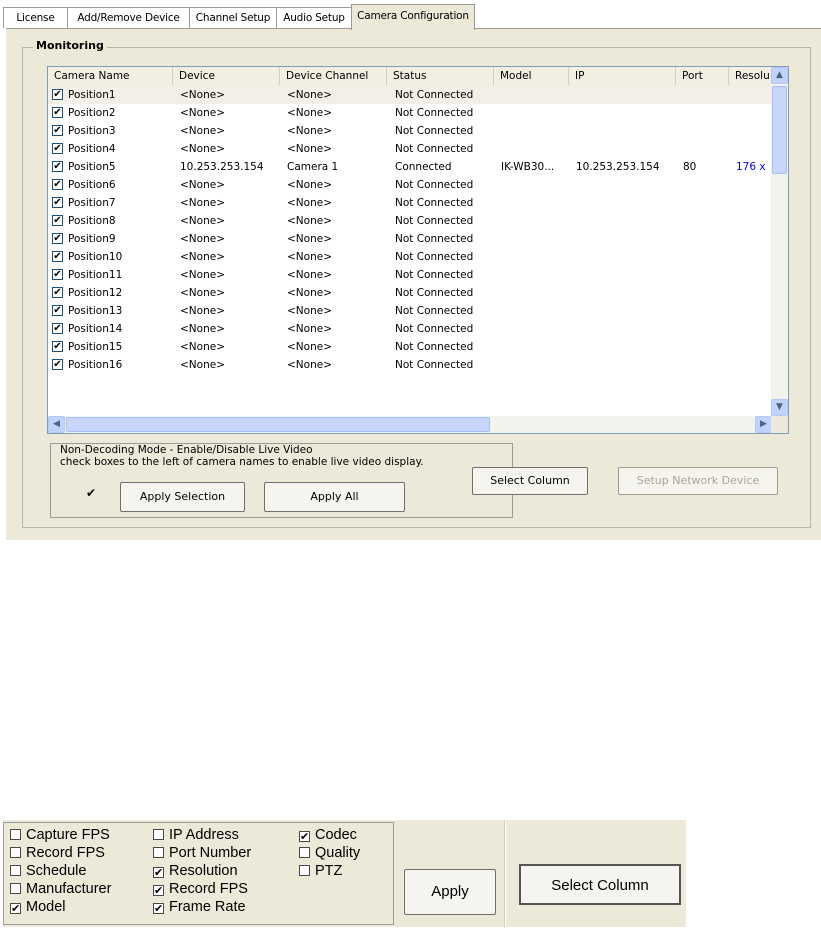 Image resolution: width=821 pixels, height=938 pixels. I want to click on column-option: Record FPS, so click(57, 853).